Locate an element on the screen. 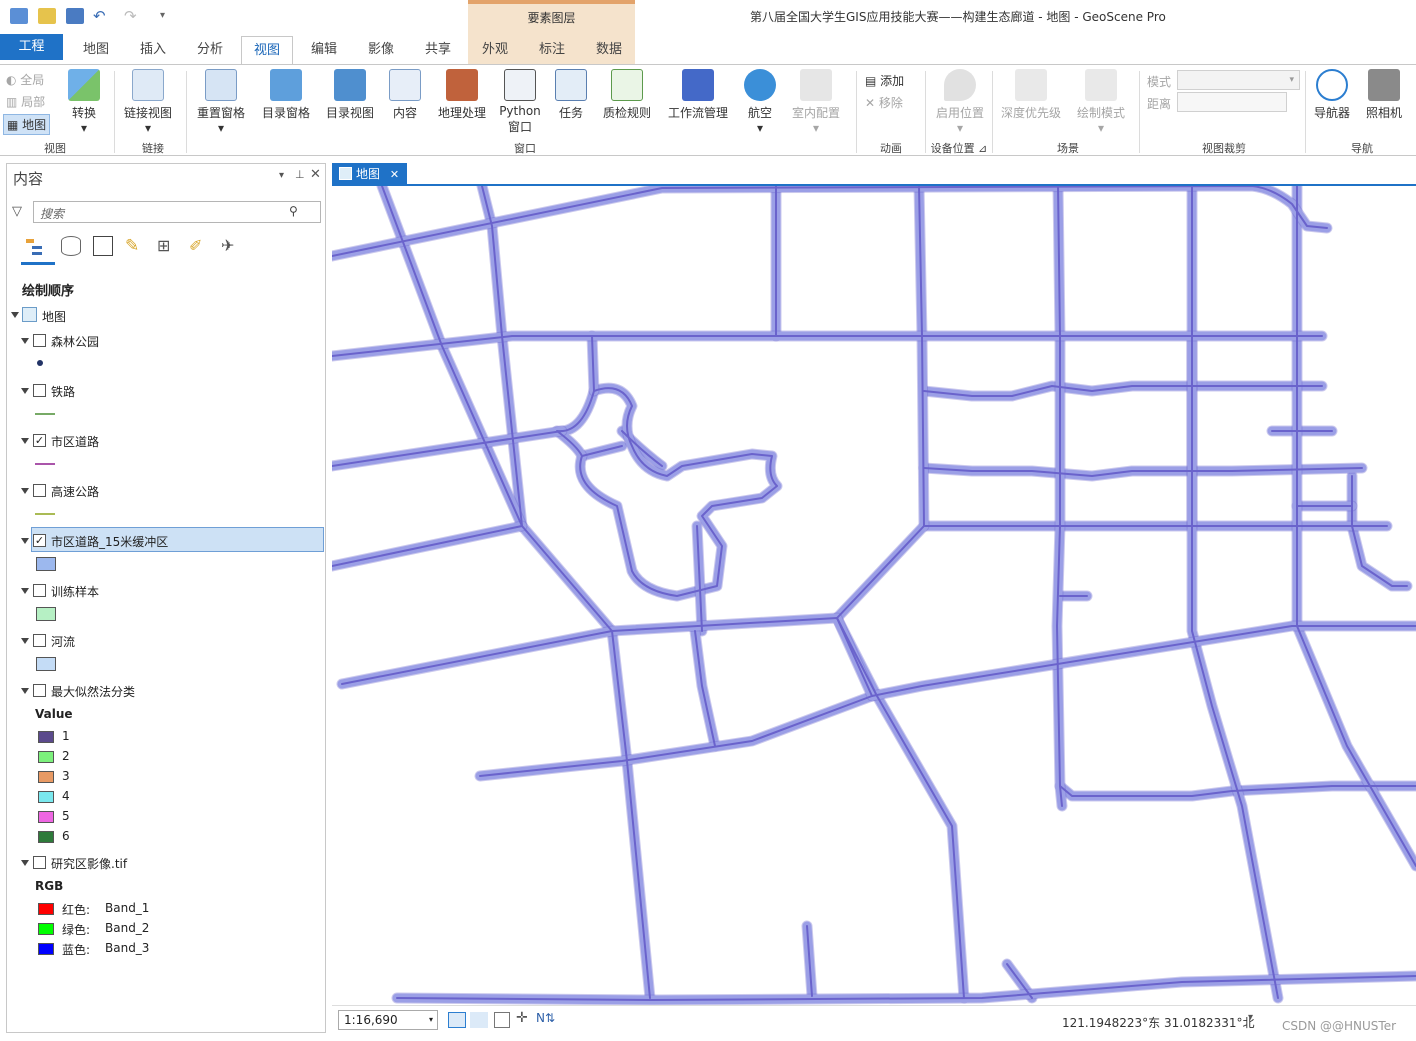 This screenshot has width=1416, height=1041. catalog-pane-button: 目录窗格 is located at coordinates (286, 95).